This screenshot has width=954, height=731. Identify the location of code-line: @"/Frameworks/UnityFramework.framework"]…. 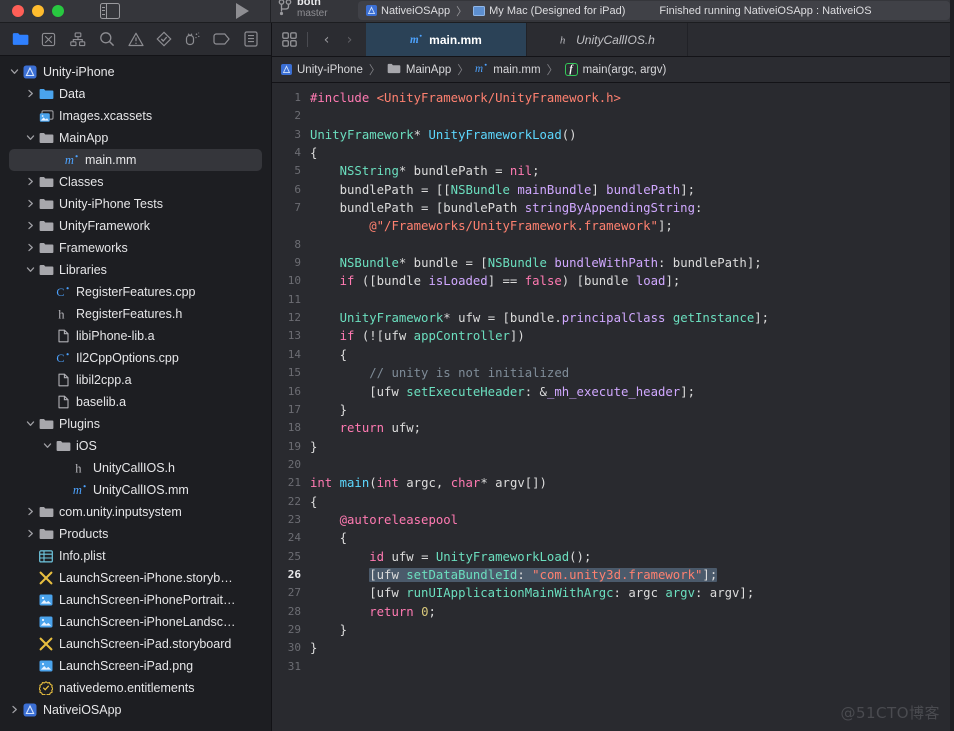
(613, 226).